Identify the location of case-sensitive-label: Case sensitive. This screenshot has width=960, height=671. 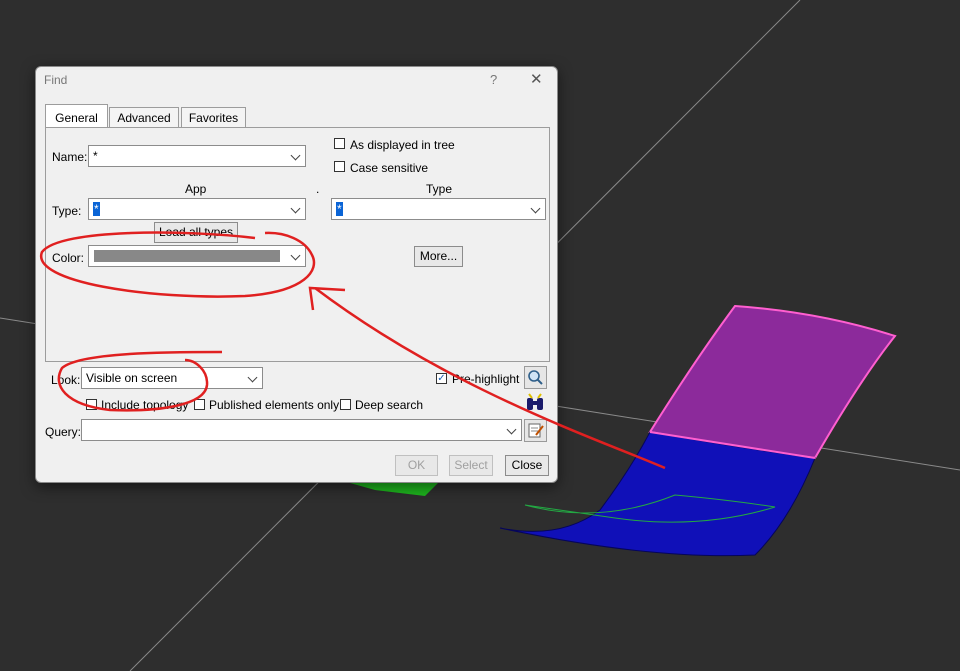
(389, 168).